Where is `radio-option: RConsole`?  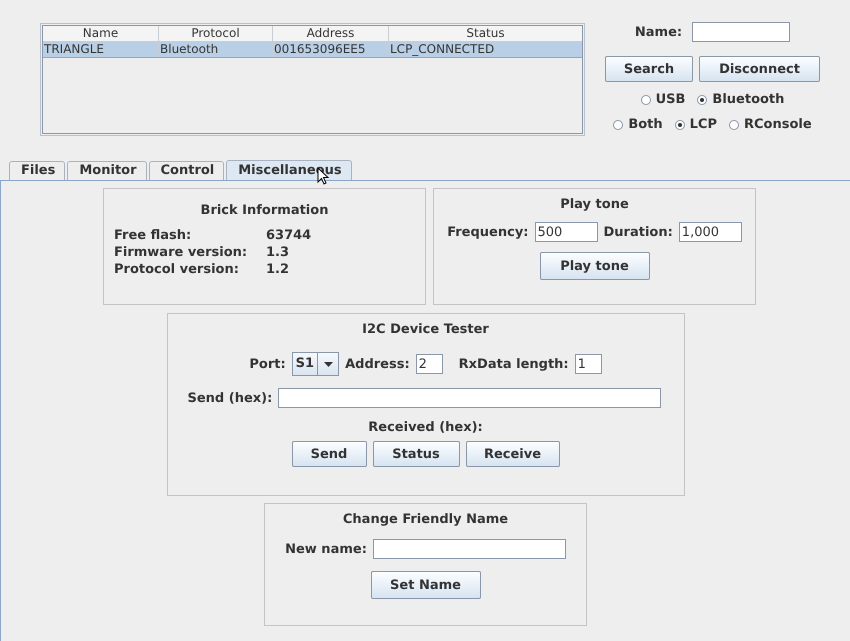
radio-option: RConsole is located at coordinates (770, 124).